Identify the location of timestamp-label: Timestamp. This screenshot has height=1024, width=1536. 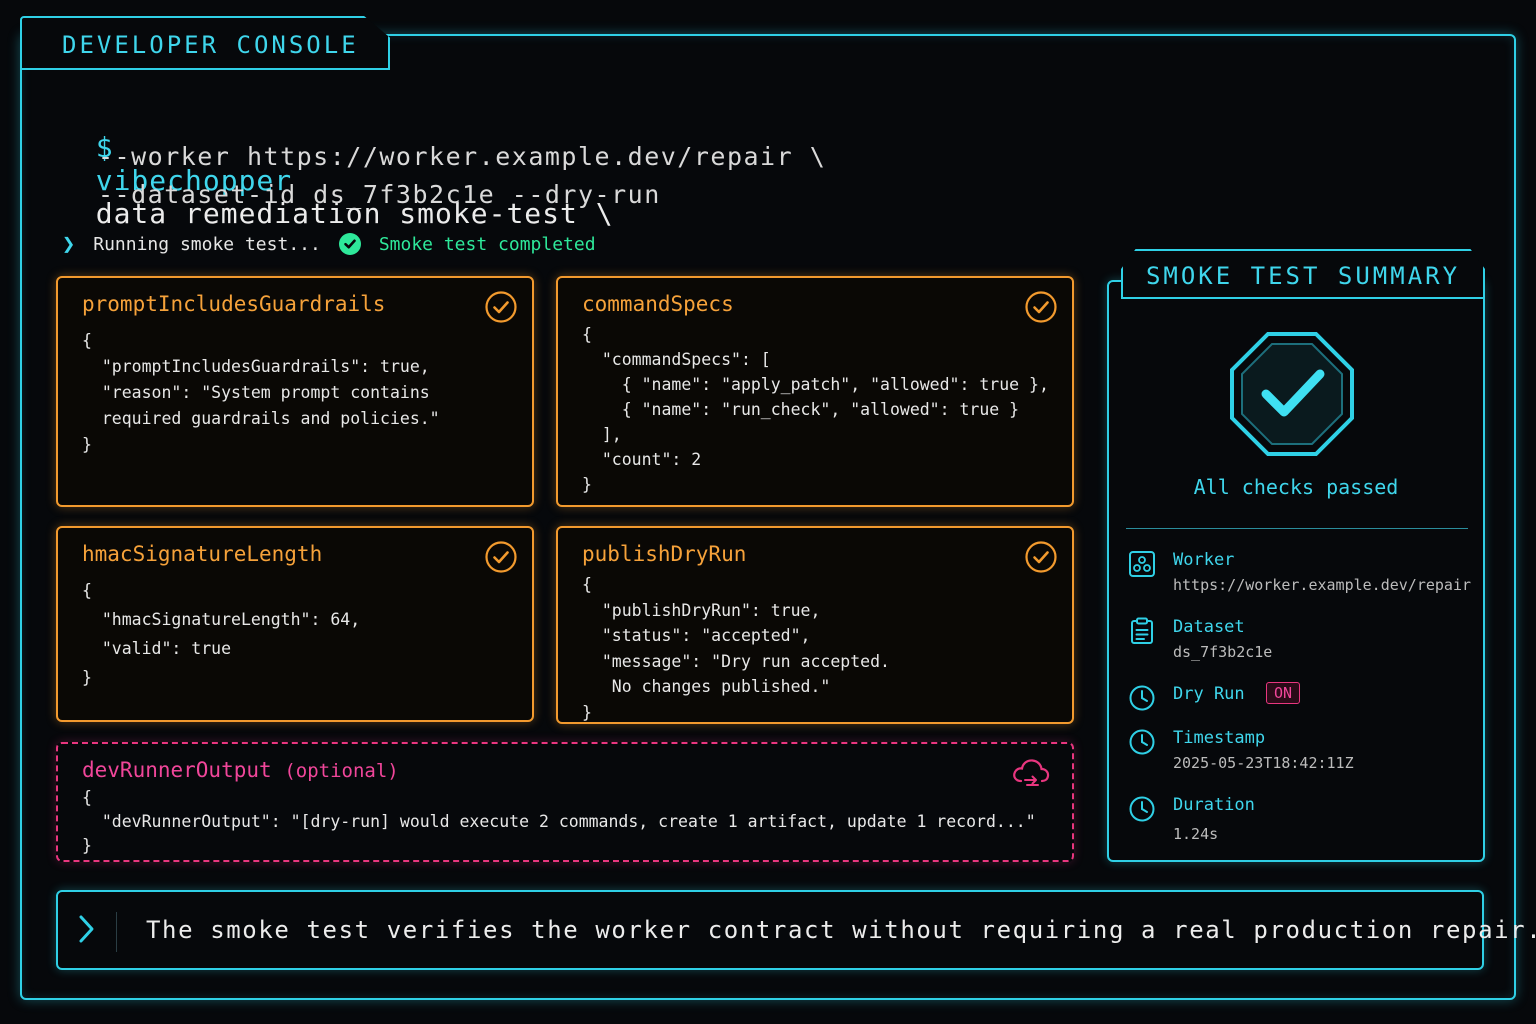
(1219, 738).